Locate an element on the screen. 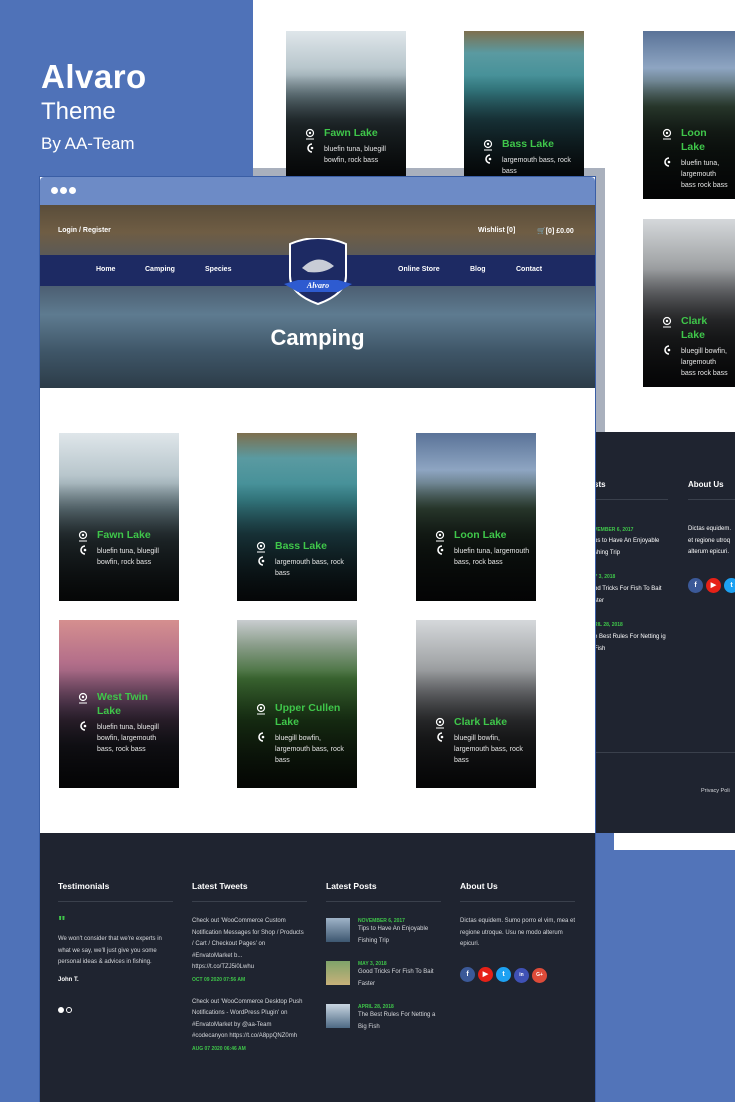 The width and height of the screenshot is (735, 1102). brand-author: By AA-Team is located at coordinates (88, 143).